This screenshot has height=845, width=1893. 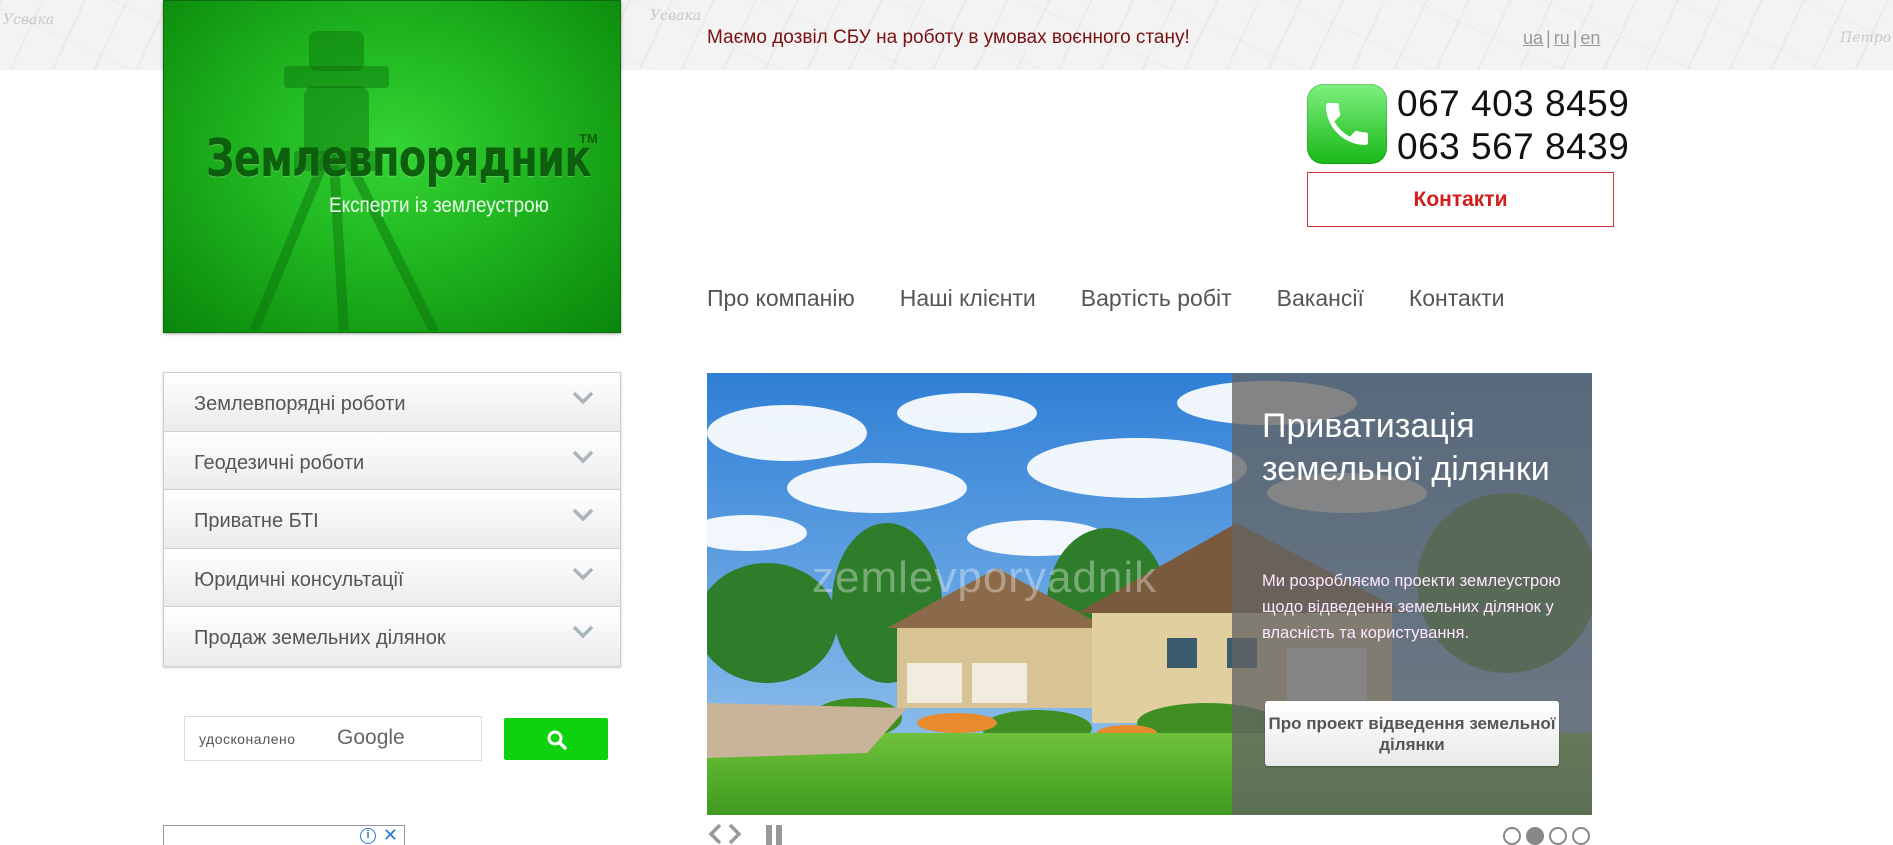 I want to click on search-button, so click(x=556, y=739).